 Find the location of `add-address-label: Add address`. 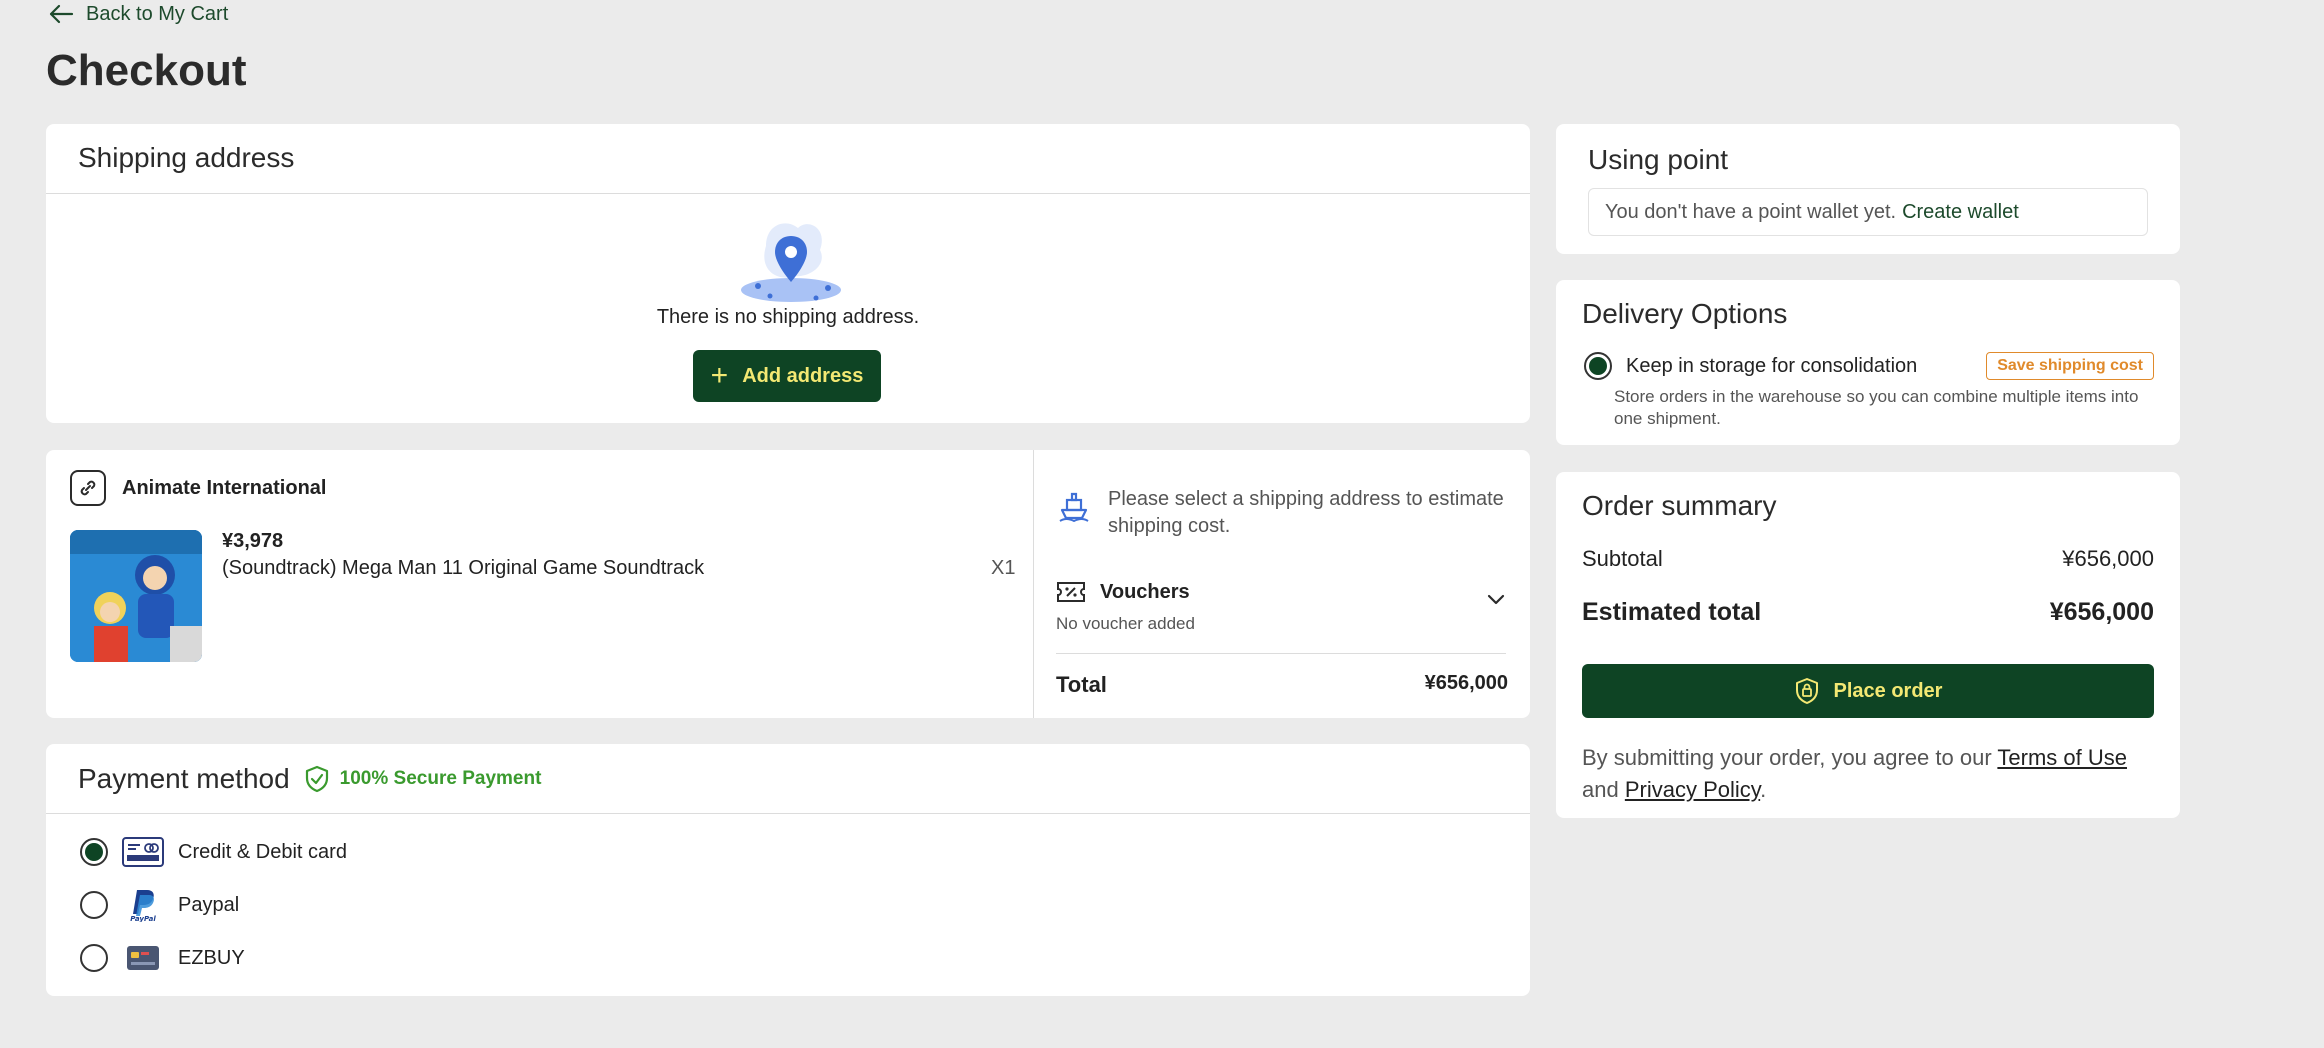

add-address-label: Add address is located at coordinates (803, 375).